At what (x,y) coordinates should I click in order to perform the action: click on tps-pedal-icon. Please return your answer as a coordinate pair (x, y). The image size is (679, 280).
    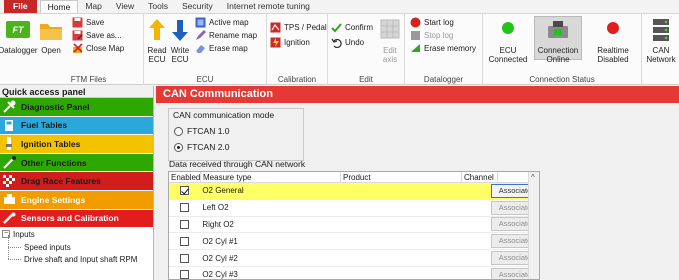
    Looking at the image, I should click on (275, 27).